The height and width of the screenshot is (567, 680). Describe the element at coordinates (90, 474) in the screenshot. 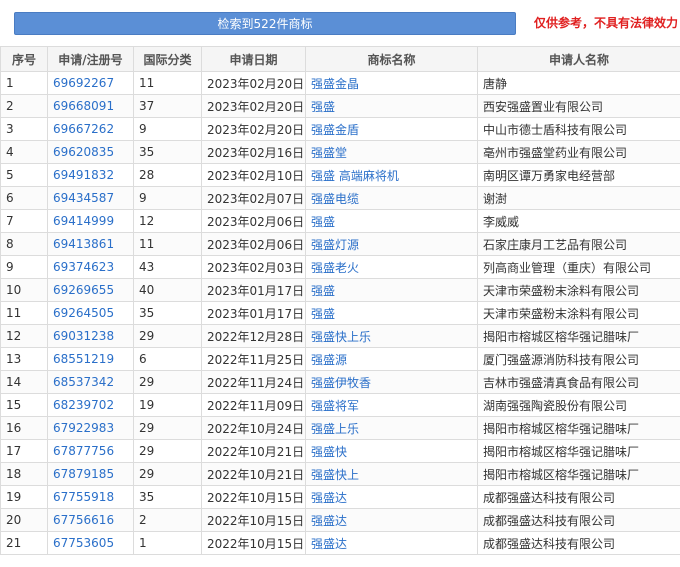

I see `reg-number-link: 67879185` at that location.